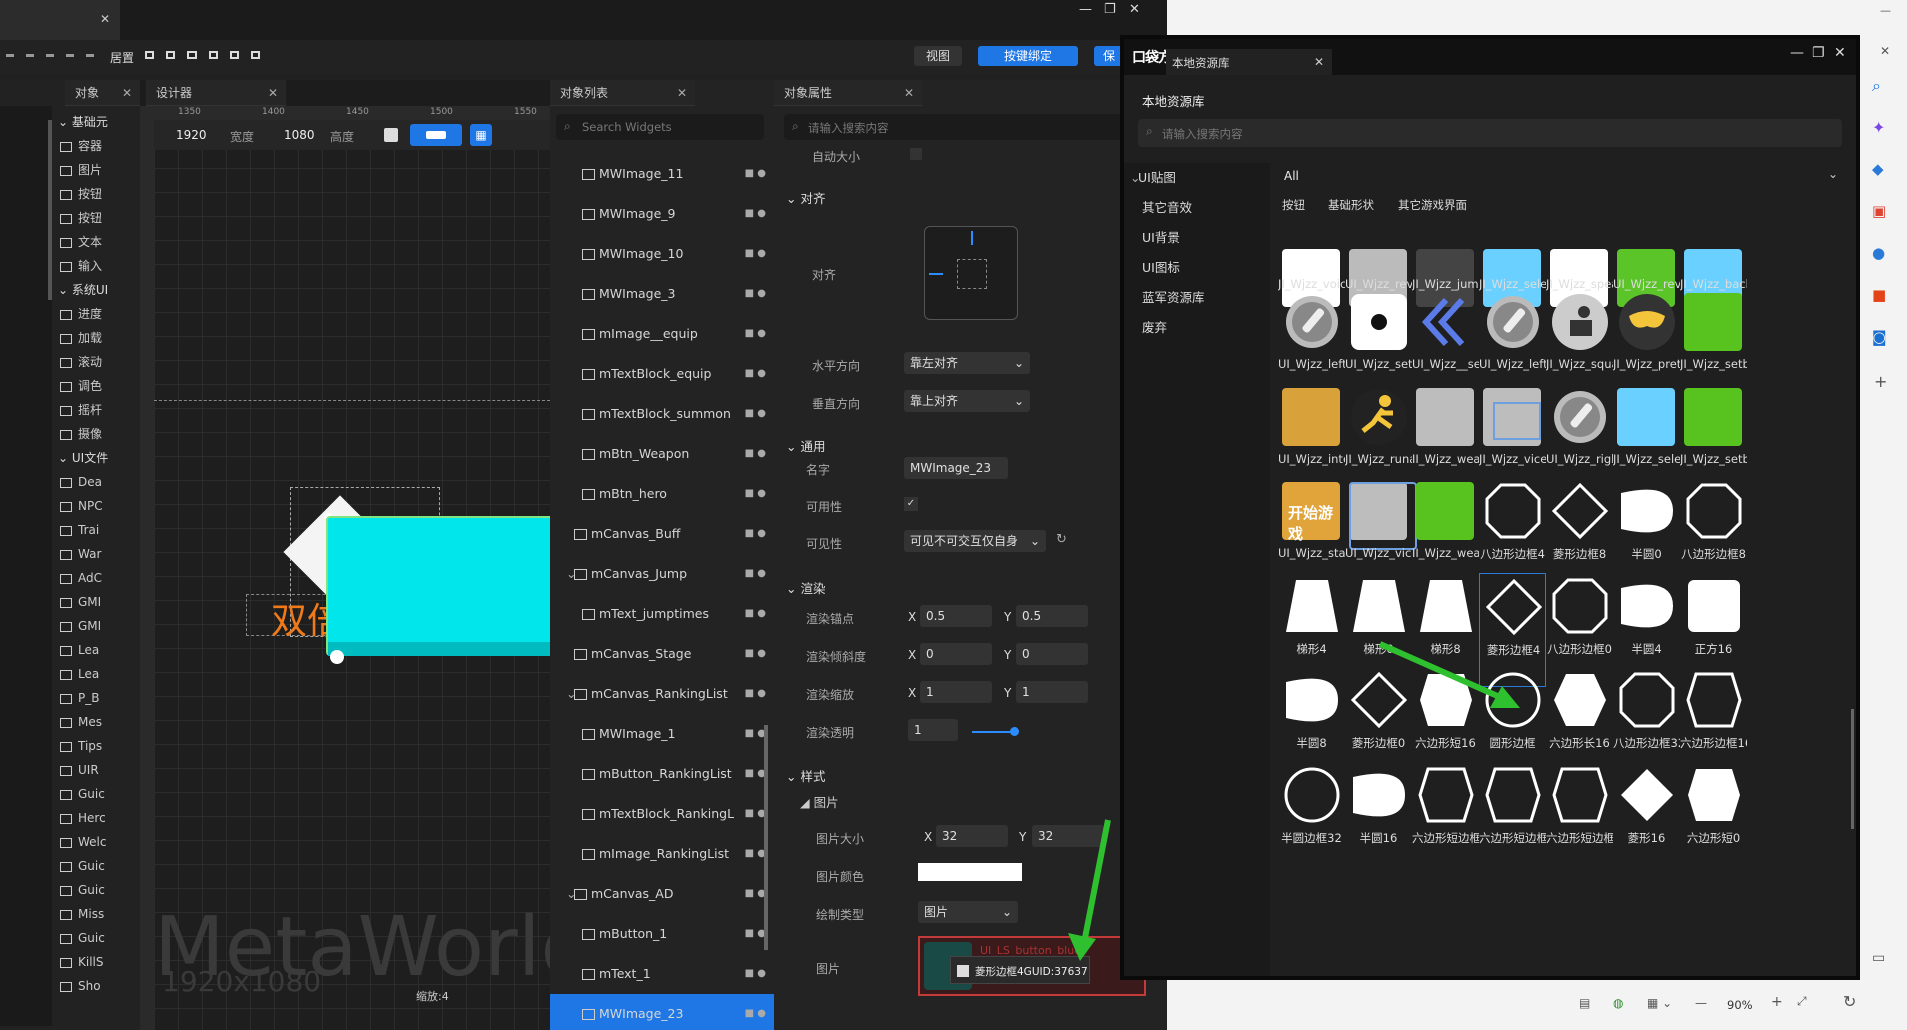  I want to click on library-search: ⌕ 请输入搜索内容, so click(1490, 133).